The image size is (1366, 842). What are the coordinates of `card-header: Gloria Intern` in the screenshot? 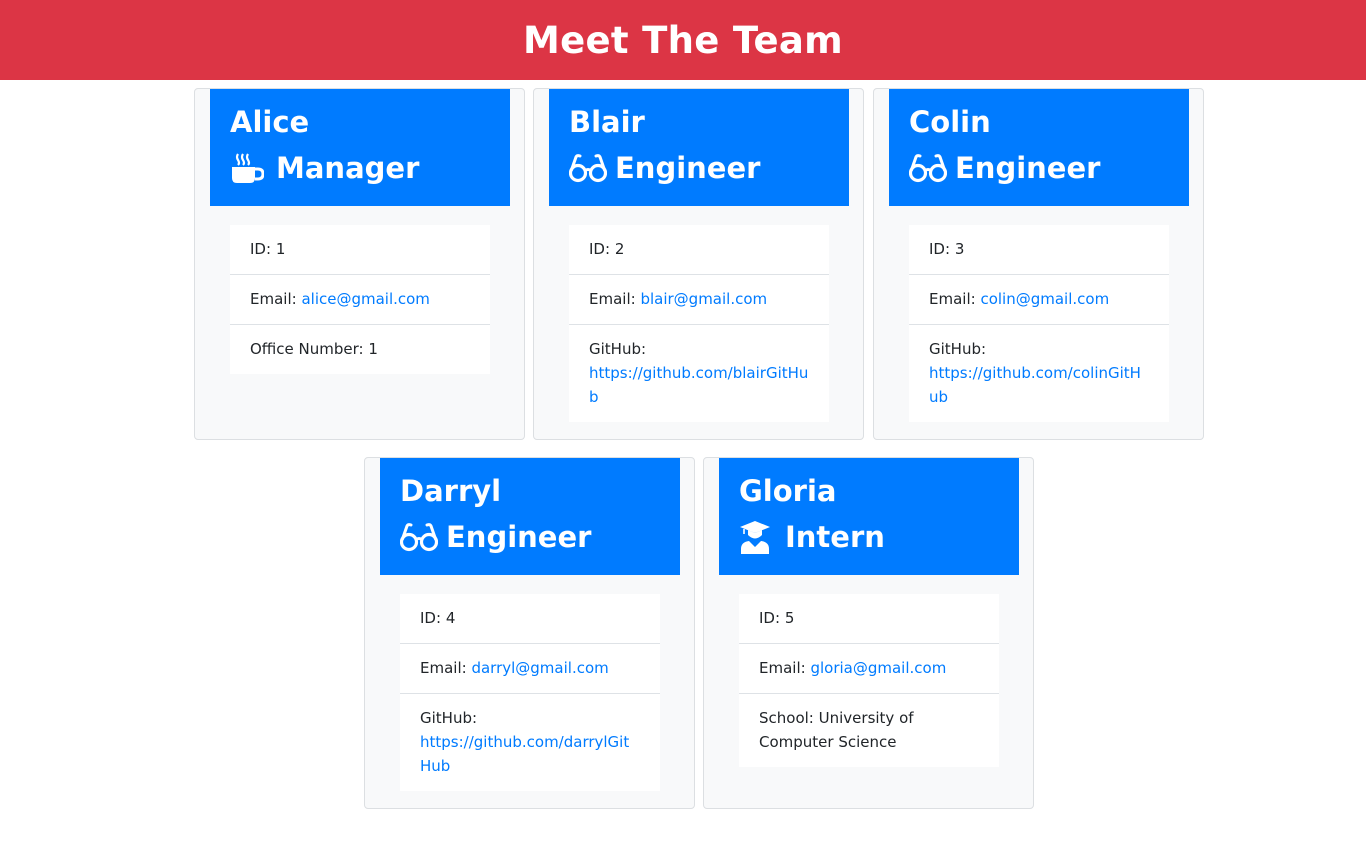 It's located at (869, 516).